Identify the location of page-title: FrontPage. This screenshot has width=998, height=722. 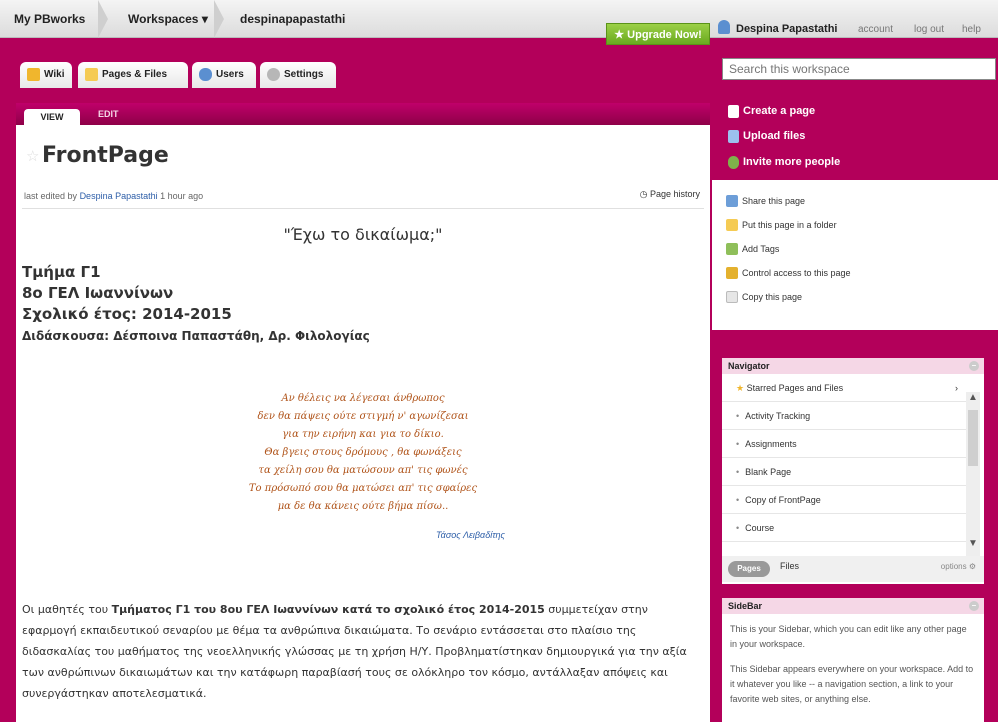
(105, 155).